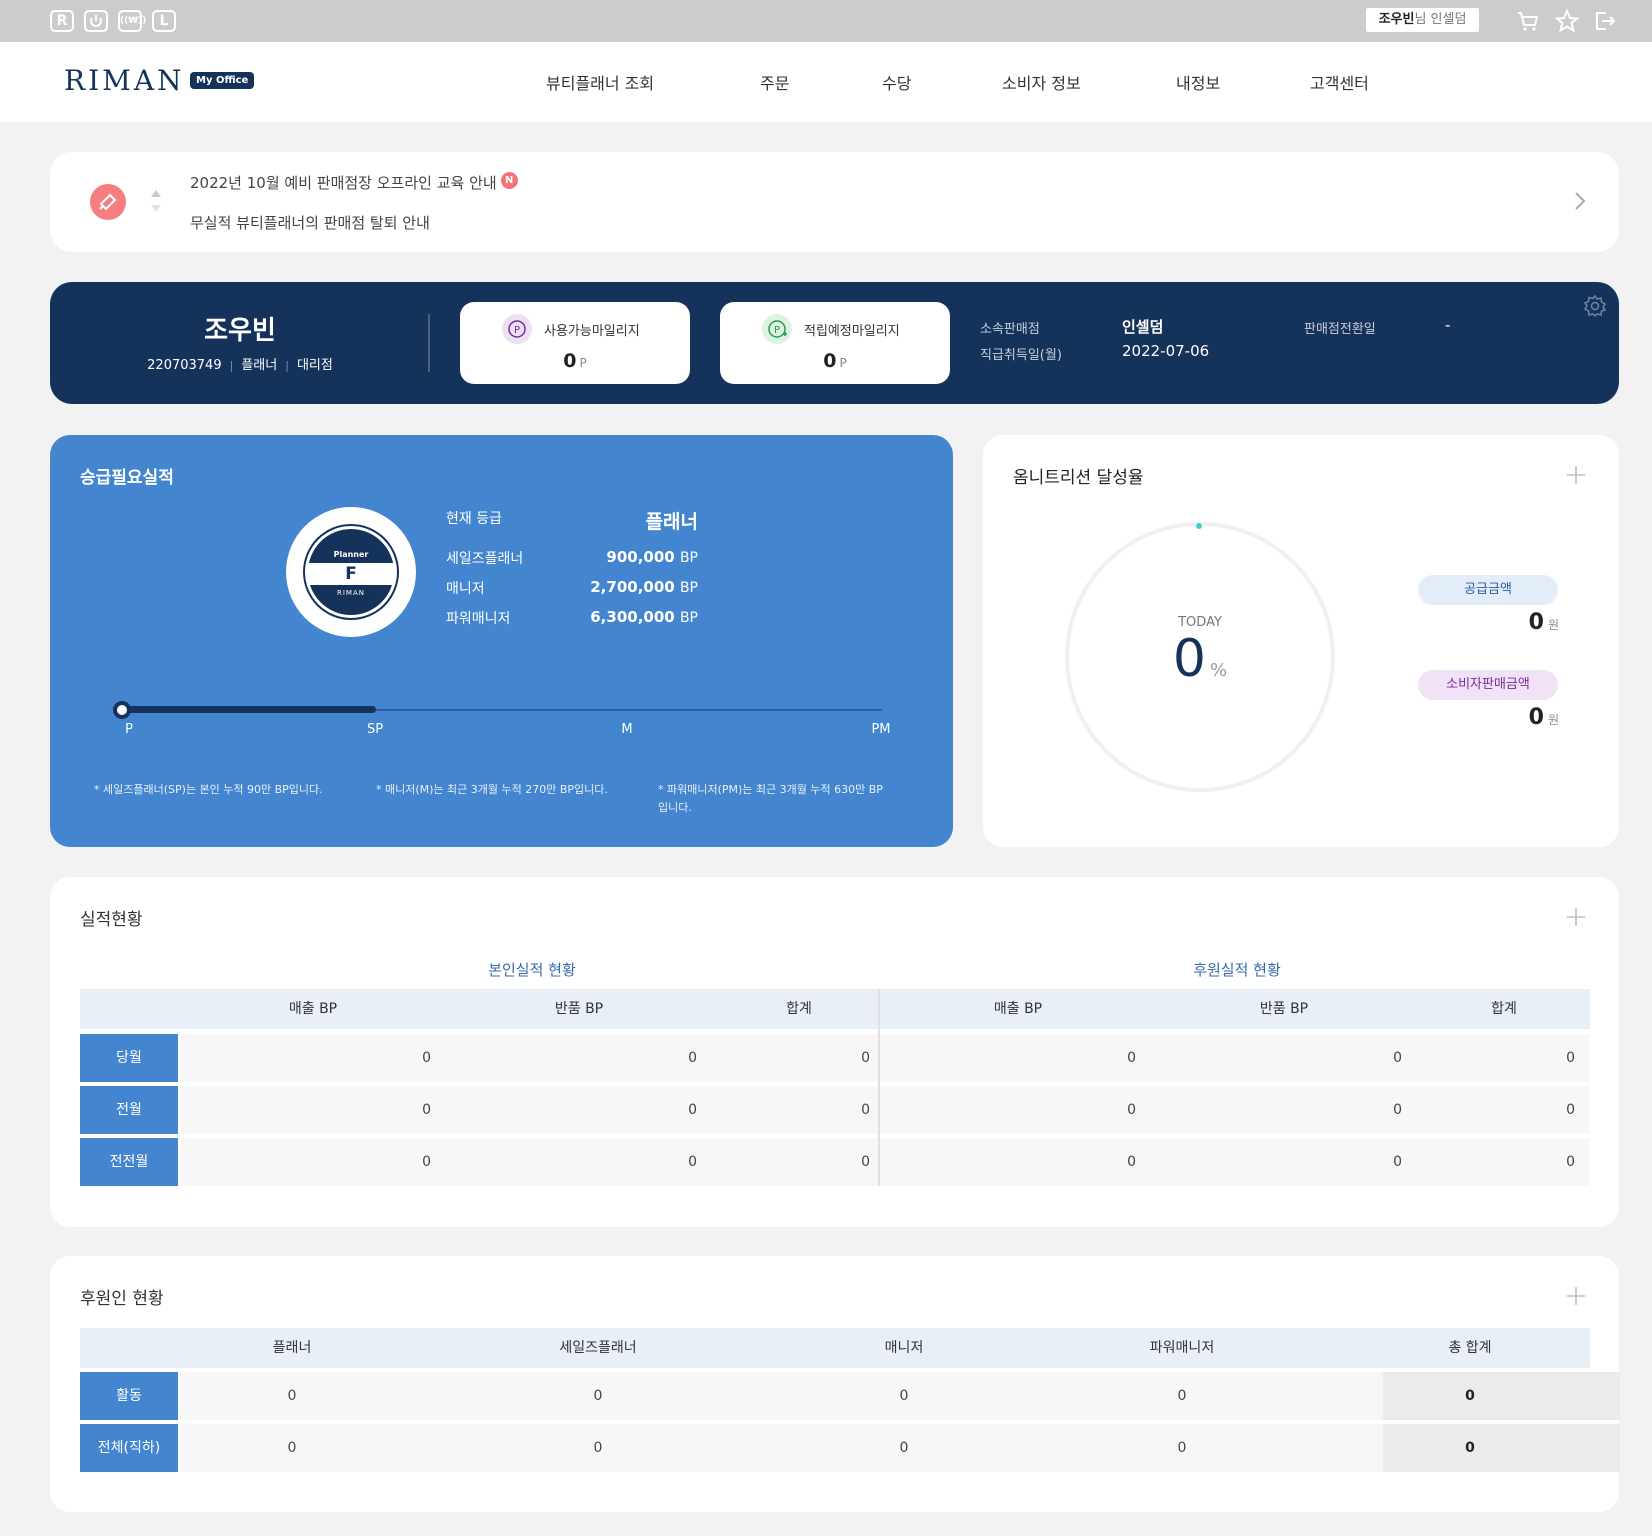  Describe the element at coordinates (627, 729) in the screenshot. I see `tick-m: M` at that location.